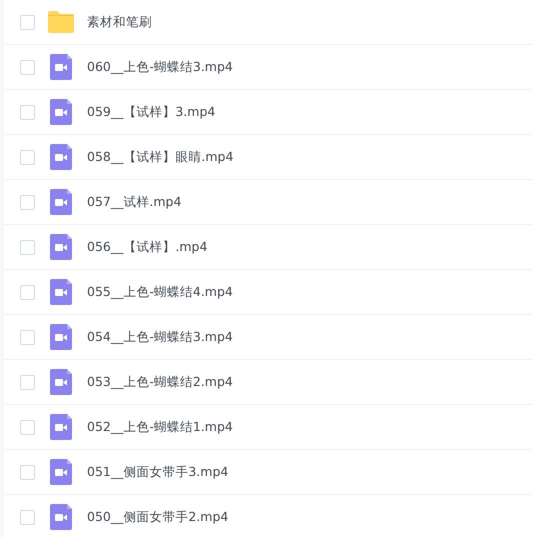 The height and width of the screenshot is (537, 533). Describe the element at coordinates (151, 112) in the screenshot. I see `file-name: 059__【试样】3.mp4` at that location.